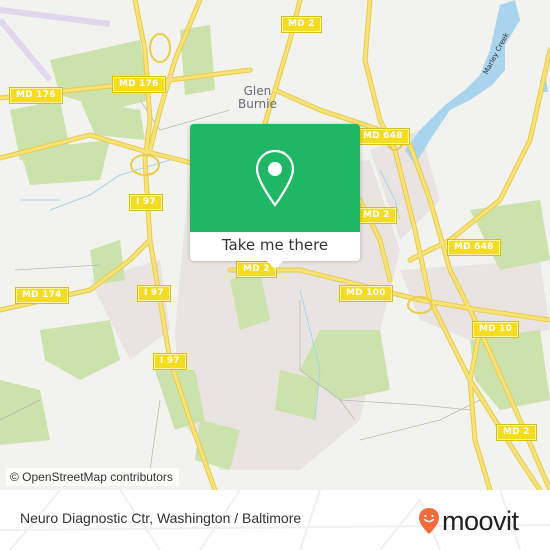 This screenshot has height=550, width=550. Describe the element at coordinates (480, 521) in the screenshot. I see `moovit-wordmark: moovit` at that location.